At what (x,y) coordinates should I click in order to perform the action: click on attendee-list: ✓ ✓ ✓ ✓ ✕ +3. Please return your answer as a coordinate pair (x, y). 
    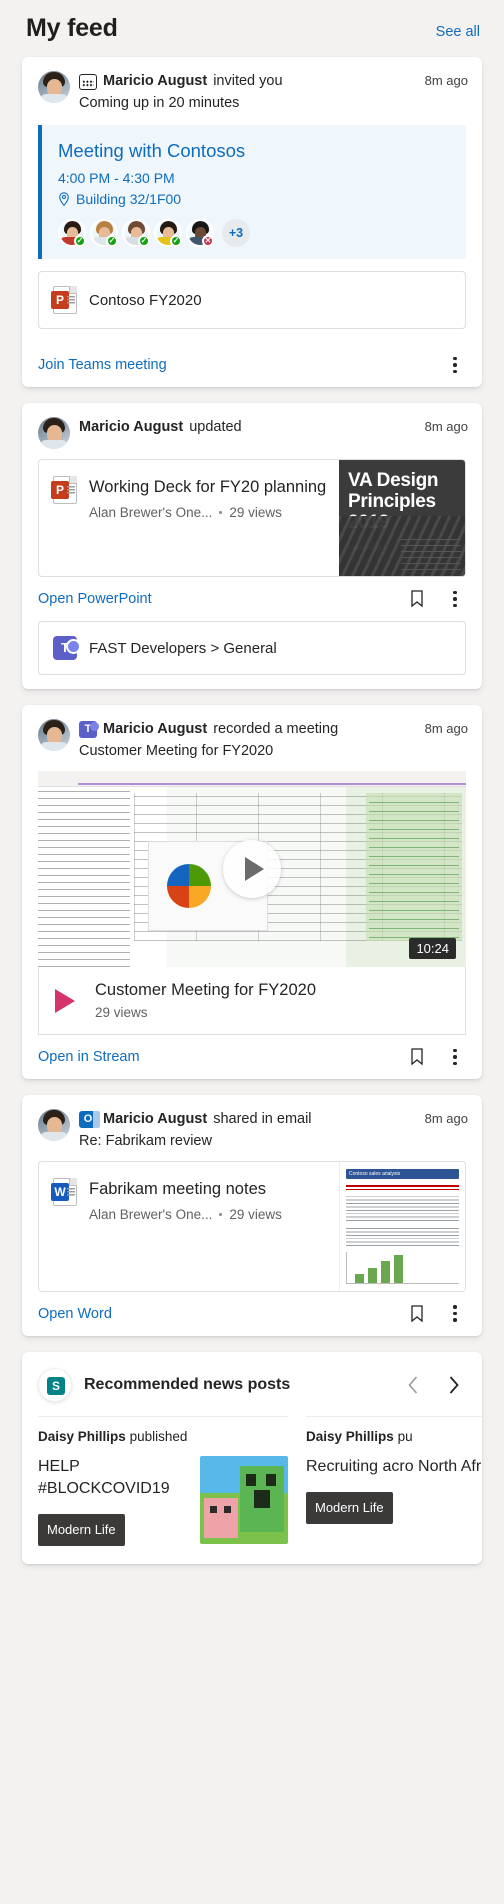
    Looking at the image, I should click on (255, 233).